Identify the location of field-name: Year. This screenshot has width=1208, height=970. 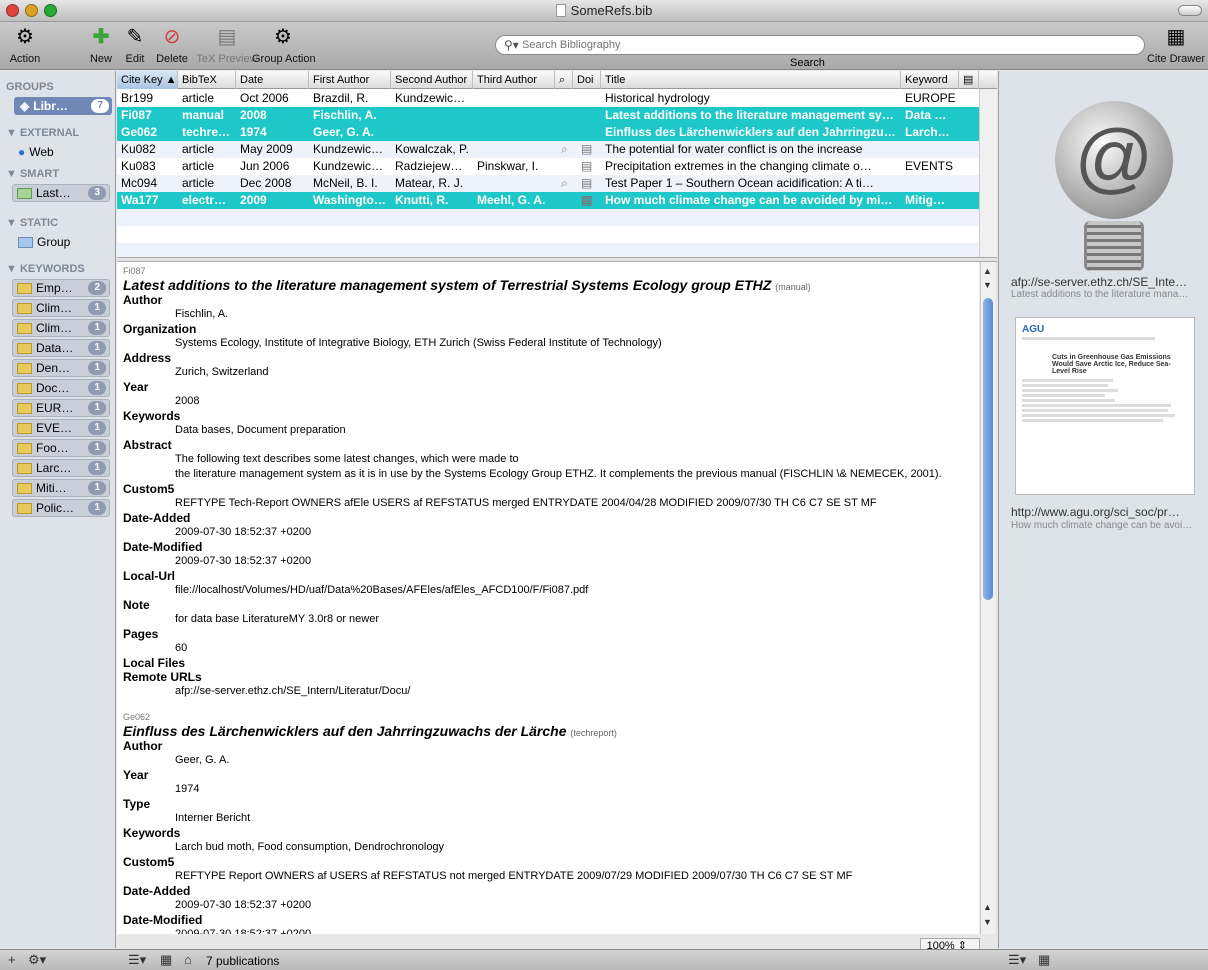
(136, 387).